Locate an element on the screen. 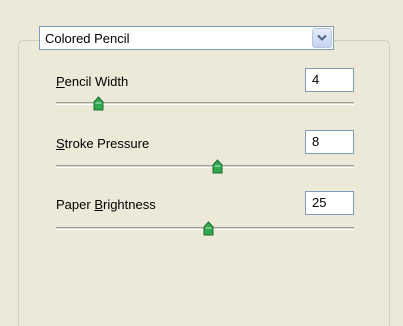 Image resolution: width=403 pixels, height=326 pixels. pencil-width-label-text: encil Width is located at coordinates (96, 81).